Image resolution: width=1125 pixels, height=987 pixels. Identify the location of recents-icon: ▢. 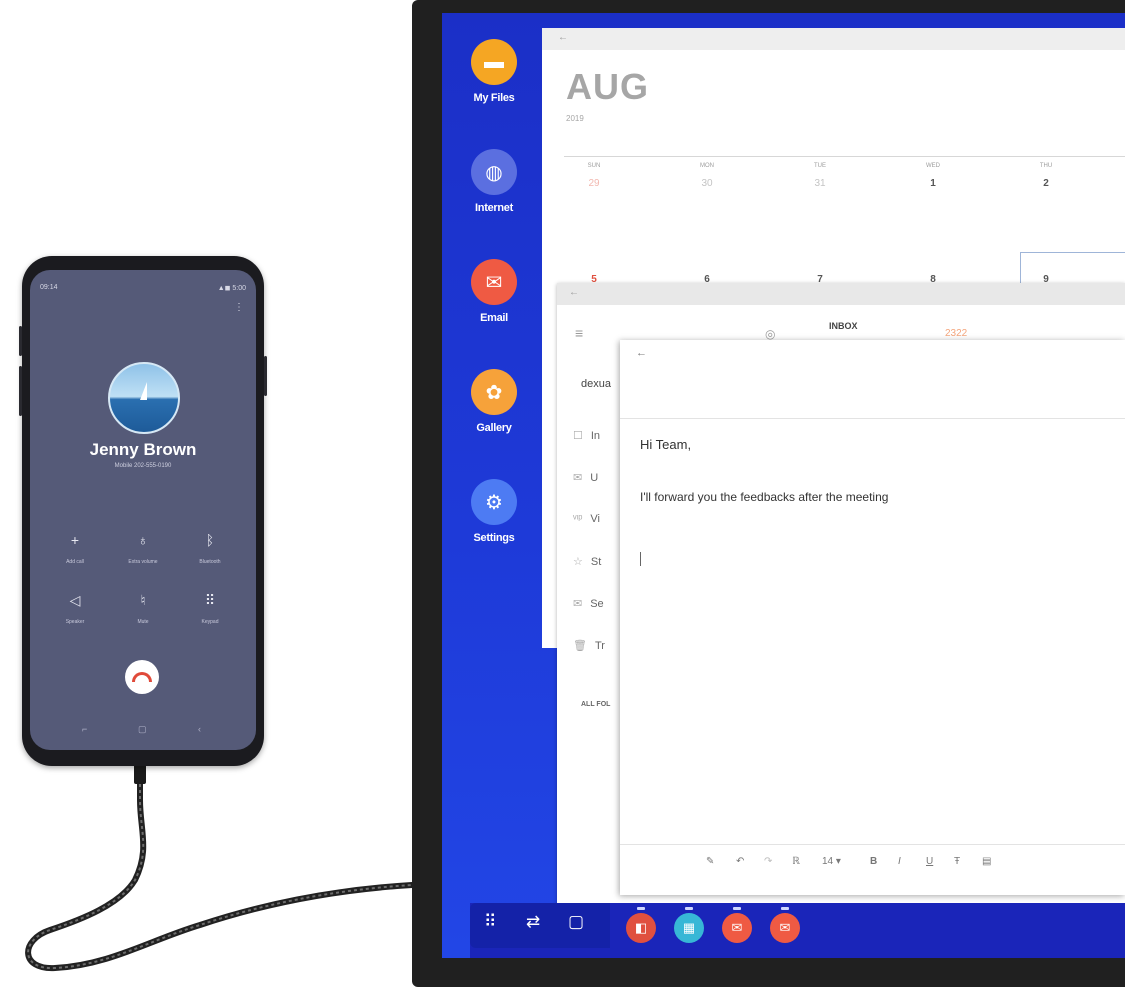
(576, 922).